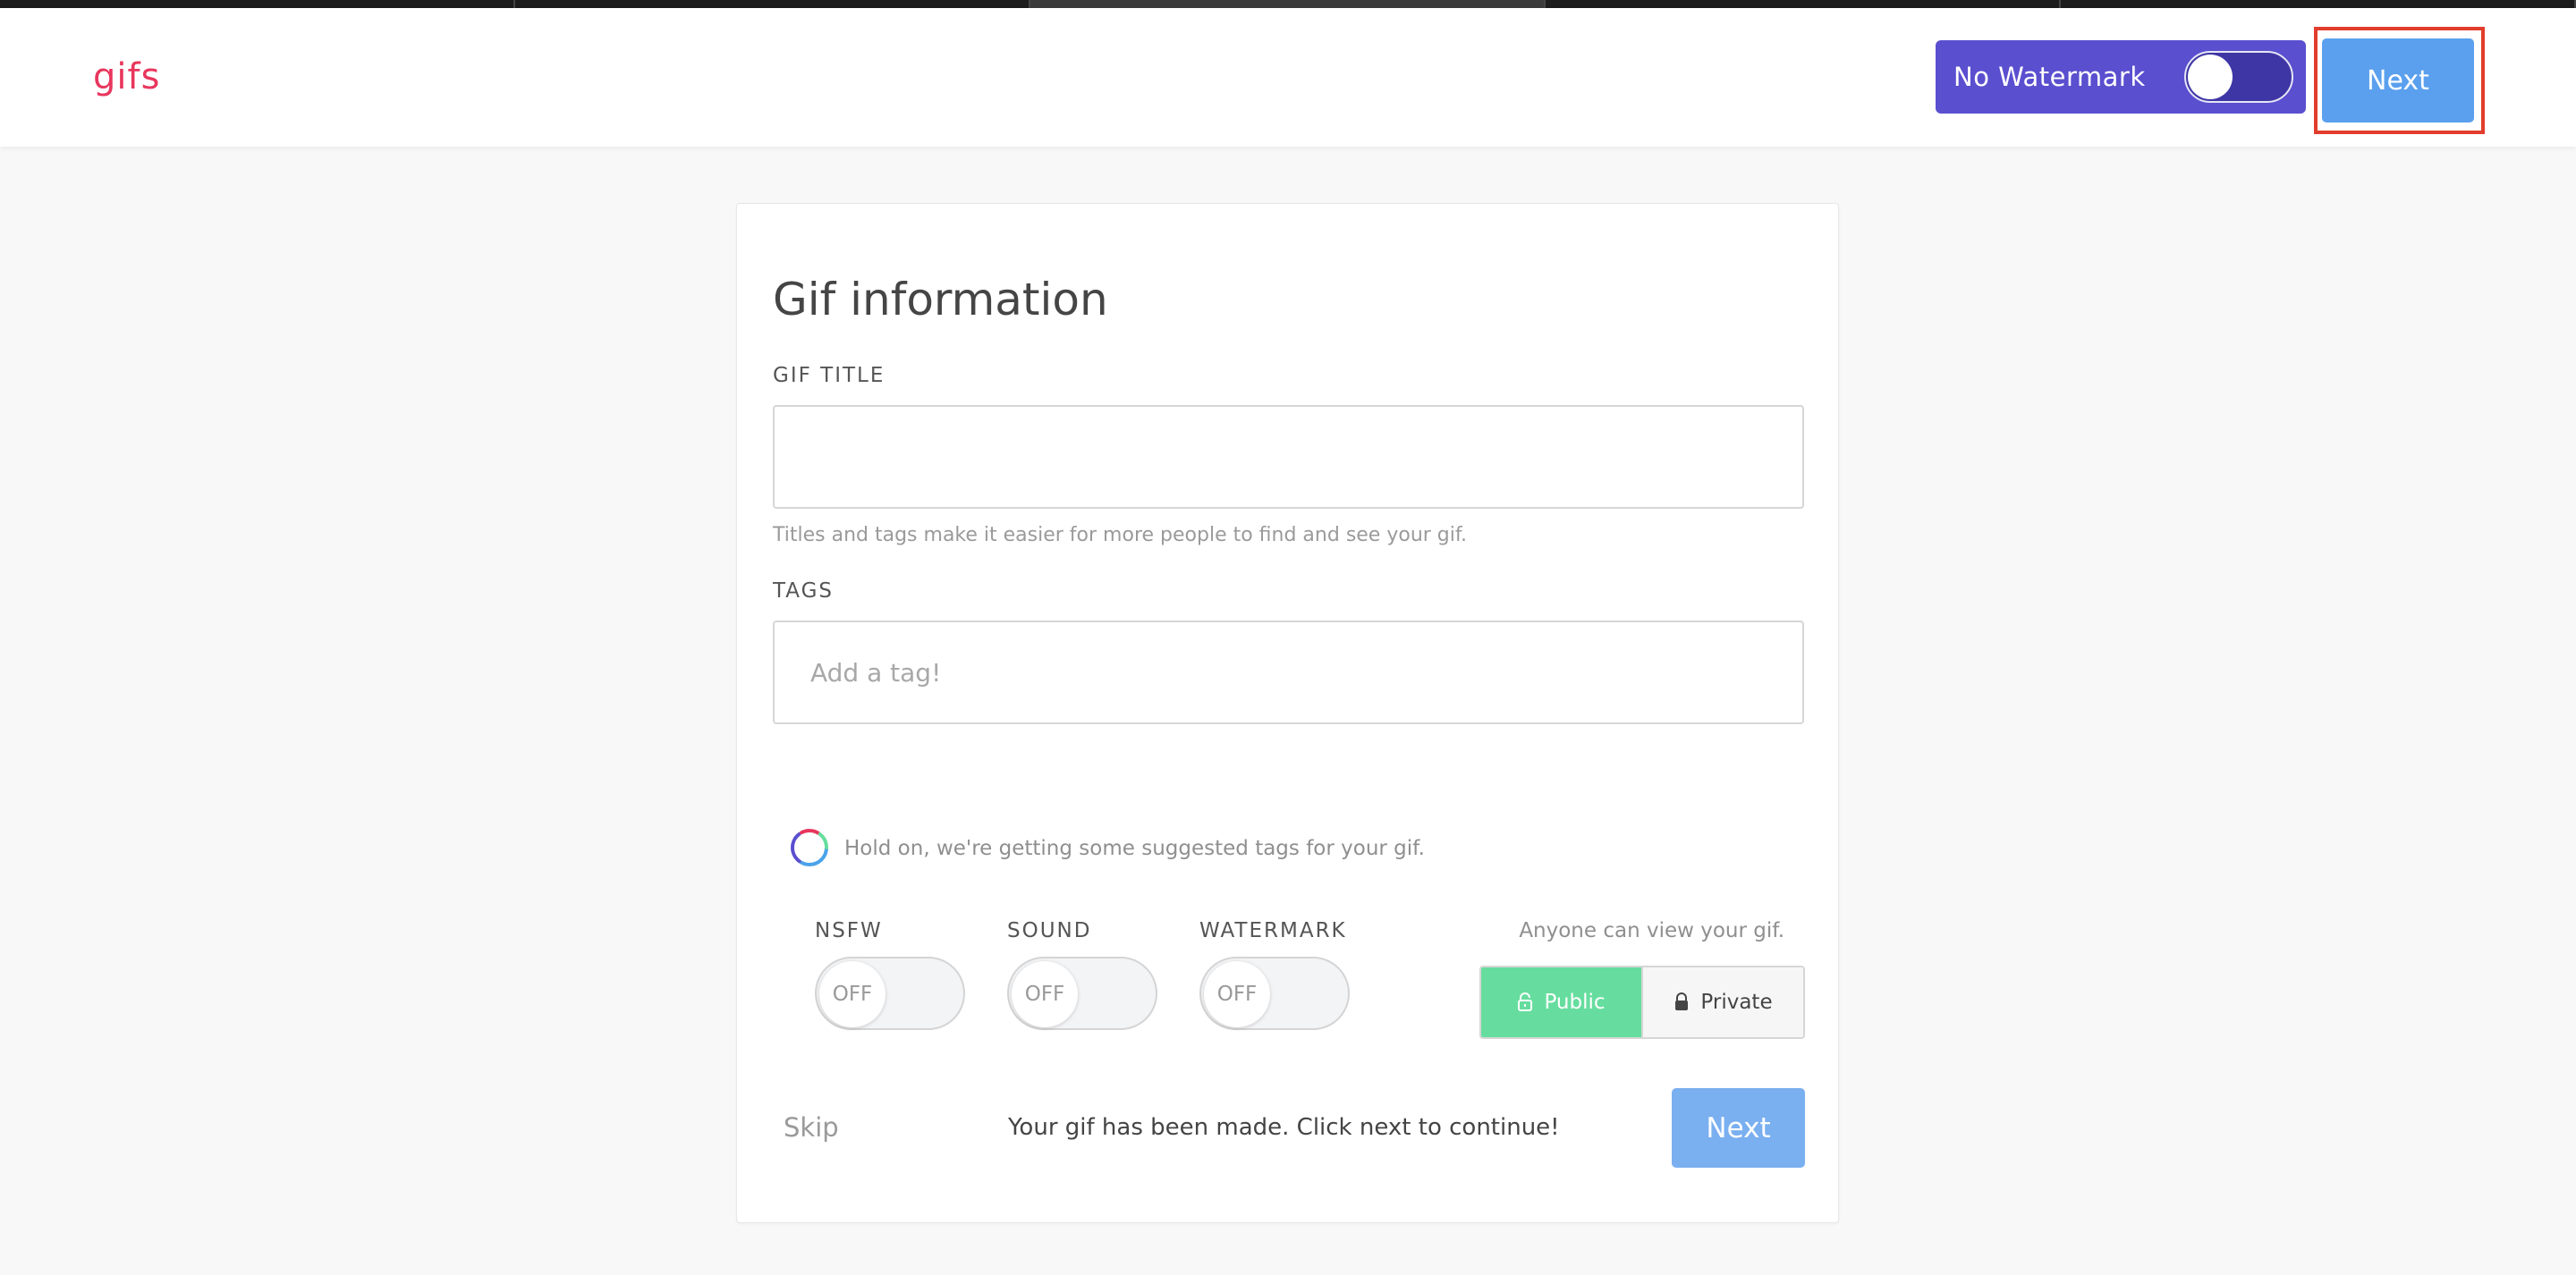 This screenshot has width=2576, height=1275. I want to click on watermark-switch-group: WATERMARK OFF, so click(1274, 975).